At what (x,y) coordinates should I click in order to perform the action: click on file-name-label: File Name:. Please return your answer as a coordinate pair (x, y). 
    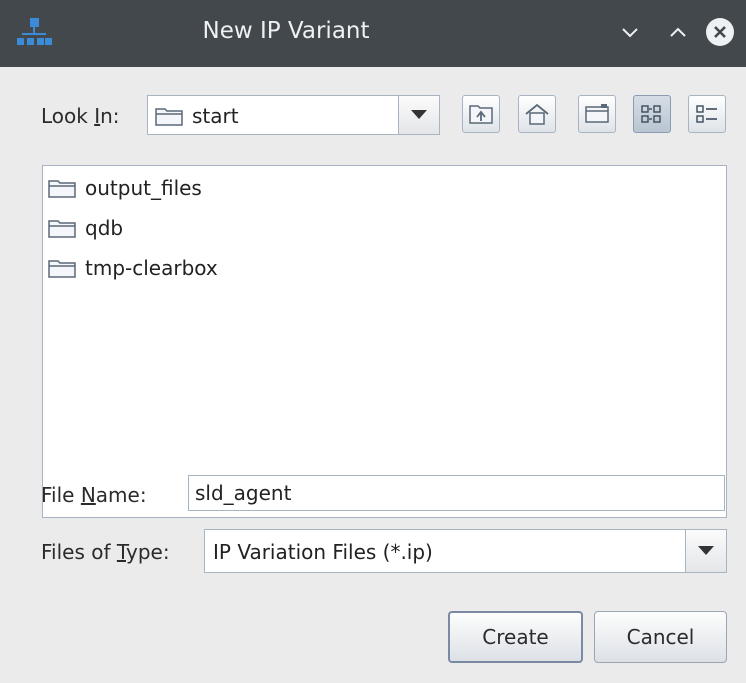
    Looking at the image, I should click on (94, 495).